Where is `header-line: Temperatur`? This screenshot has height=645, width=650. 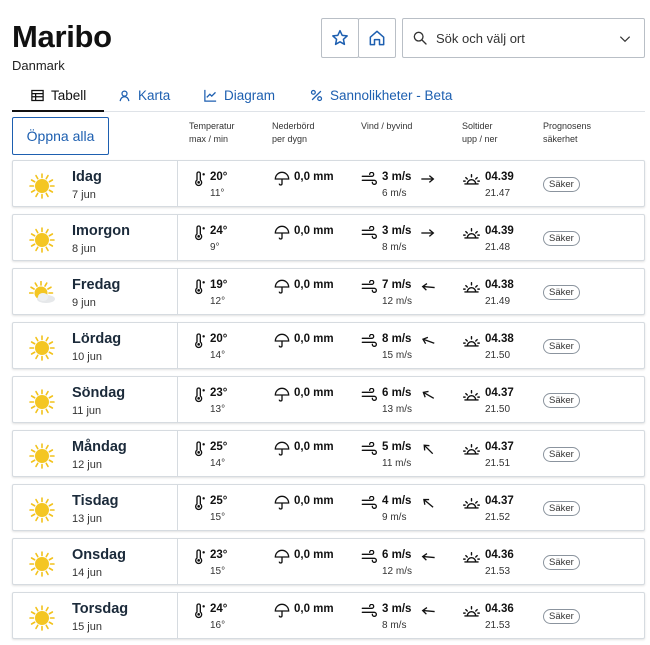 header-line: Temperatur is located at coordinates (212, 126).